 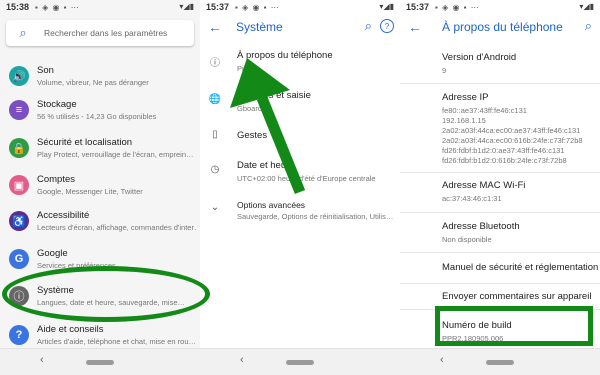 I want to click on item-title: À propos du téléphone, so click(x=285, y=55).